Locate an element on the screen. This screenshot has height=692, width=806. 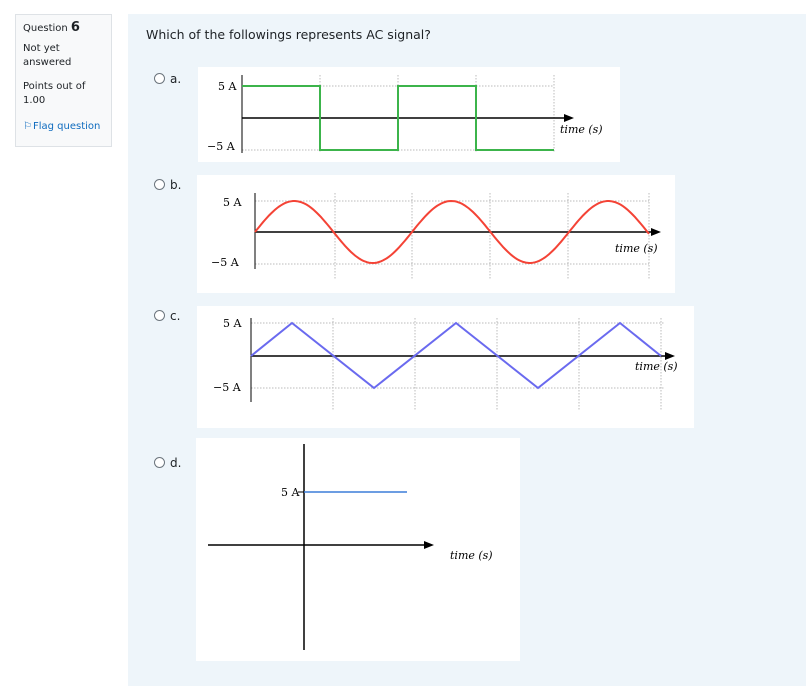
option-c-label: c. is located at coordinates (175, 316).